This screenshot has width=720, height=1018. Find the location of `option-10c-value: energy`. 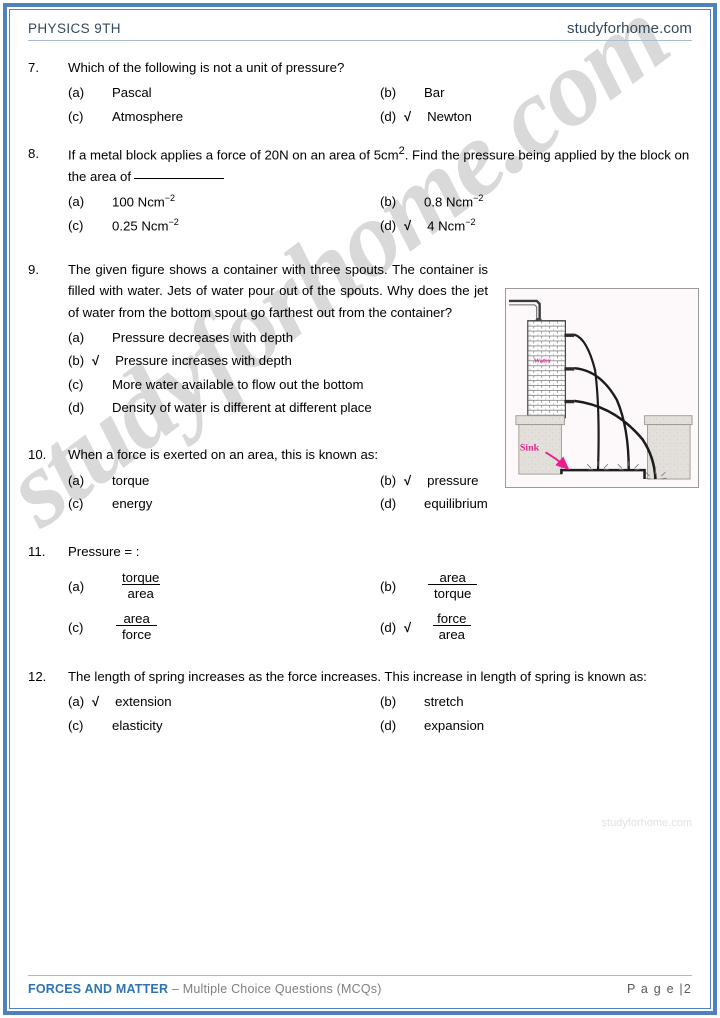

option-10c-value: energy is located at coordinates (132, 504).